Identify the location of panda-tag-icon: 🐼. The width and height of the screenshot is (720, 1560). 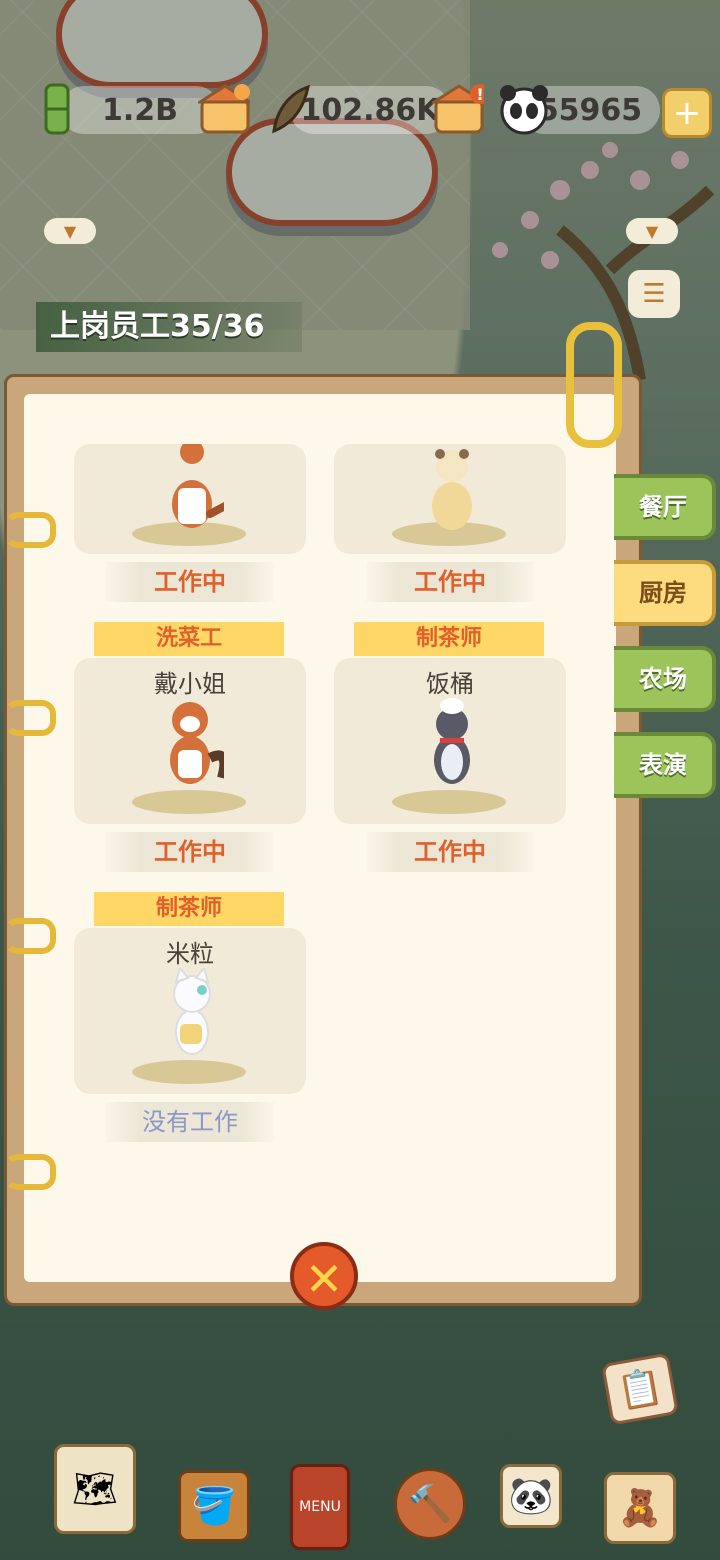
(531, 1496).